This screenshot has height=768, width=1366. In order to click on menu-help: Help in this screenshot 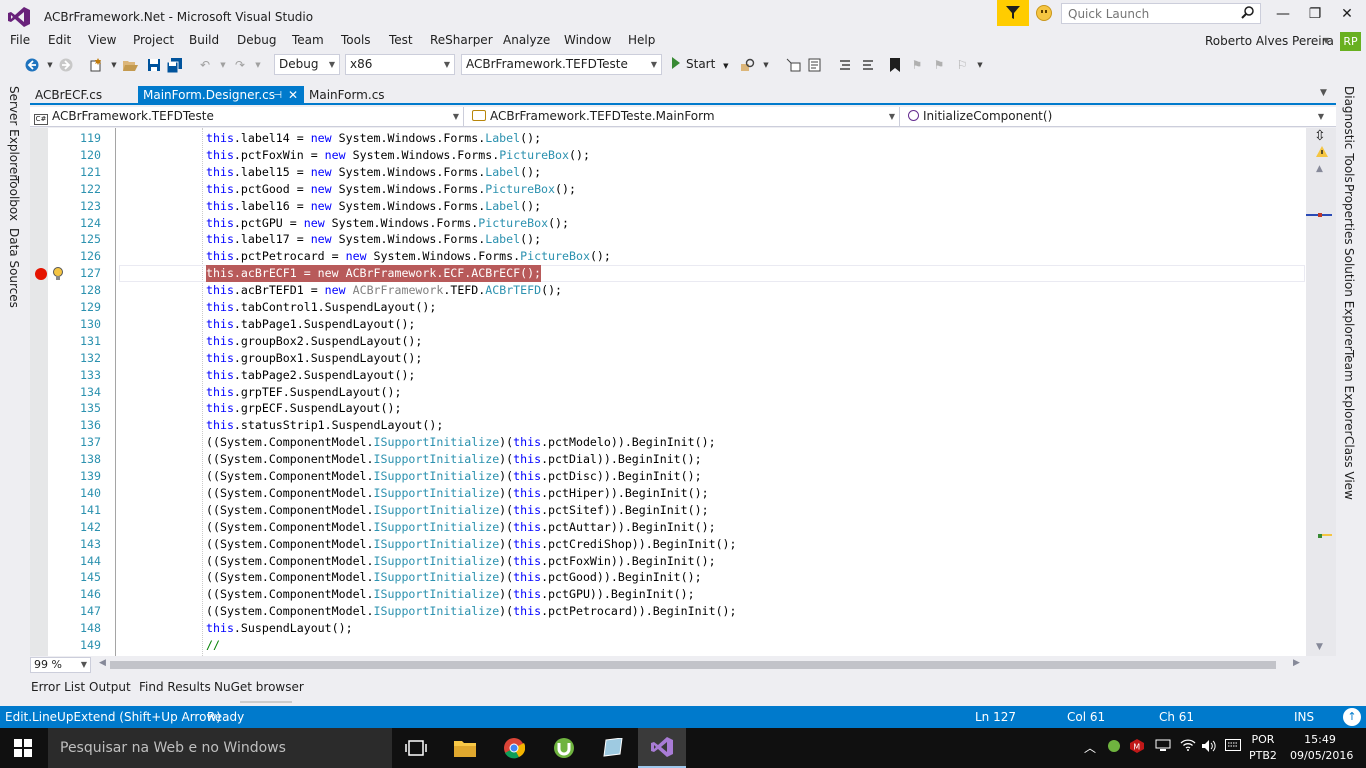, I will do `click(641, 40)`.